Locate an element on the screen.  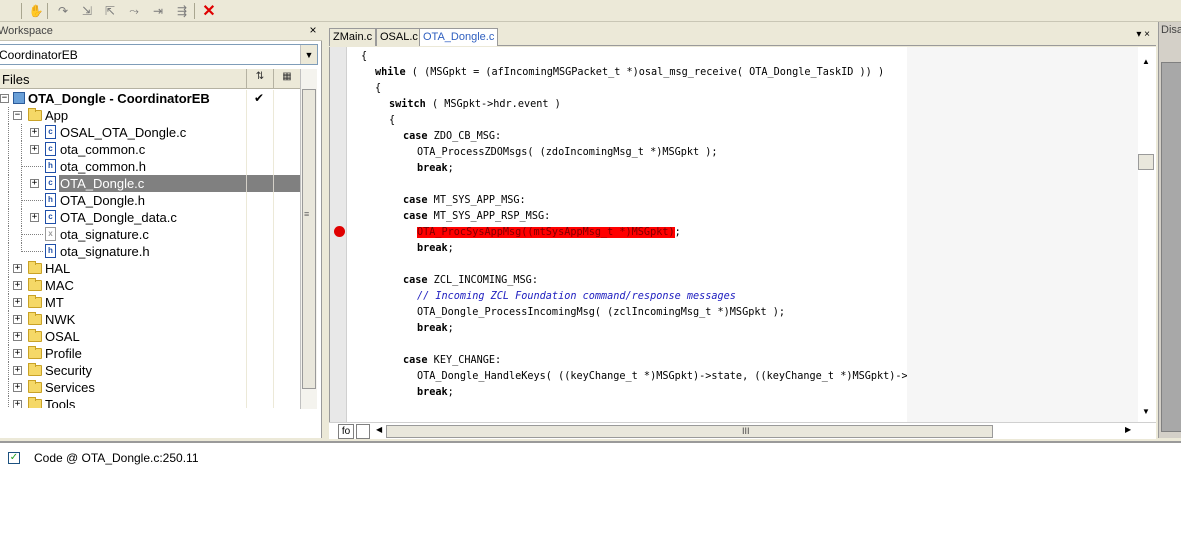
stop-debug-icon: ✕ is located at coordinates (209, 11).